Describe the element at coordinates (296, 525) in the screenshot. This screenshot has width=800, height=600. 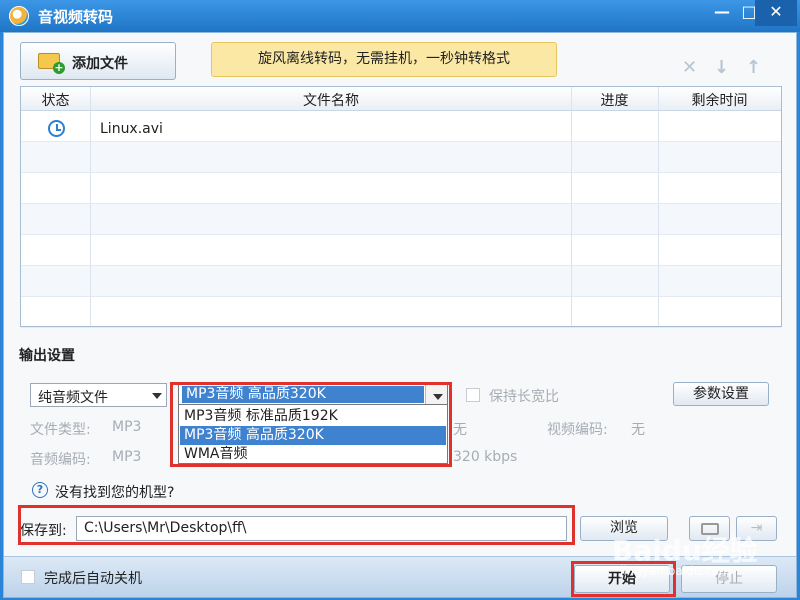
I see `highlight-save-box` at that location.